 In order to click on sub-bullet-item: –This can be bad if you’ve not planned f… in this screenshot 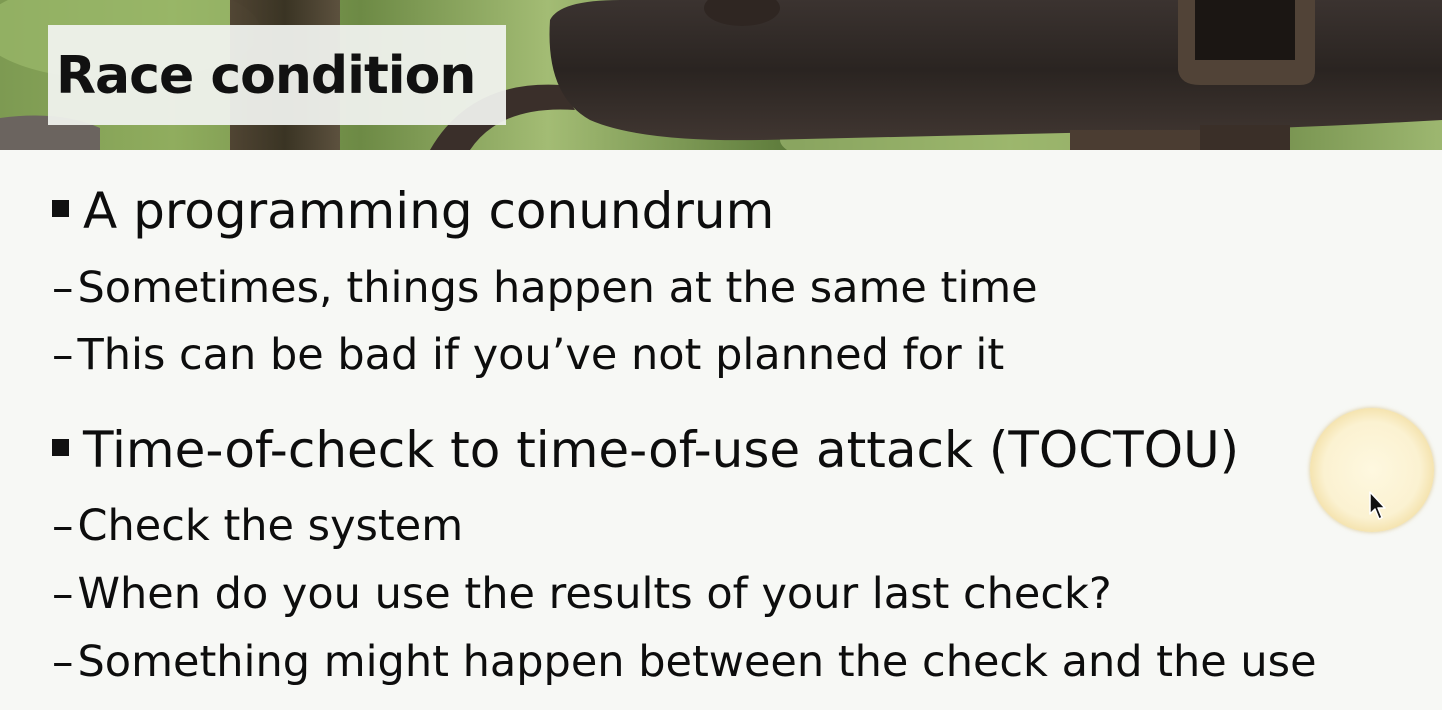, I will do `click(528, 355)`.